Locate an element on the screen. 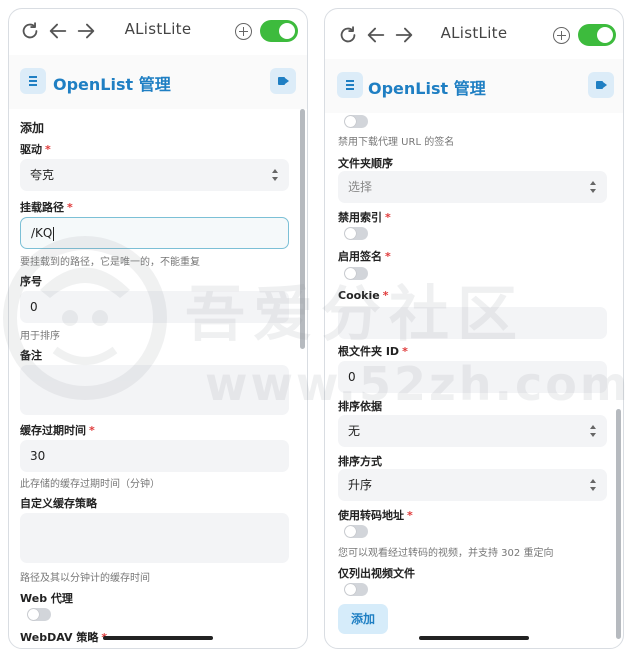 Image resolution: width=631 pixels, height=658 pixels. order-direction-select: 升序 is located at coordinates (472, 485).